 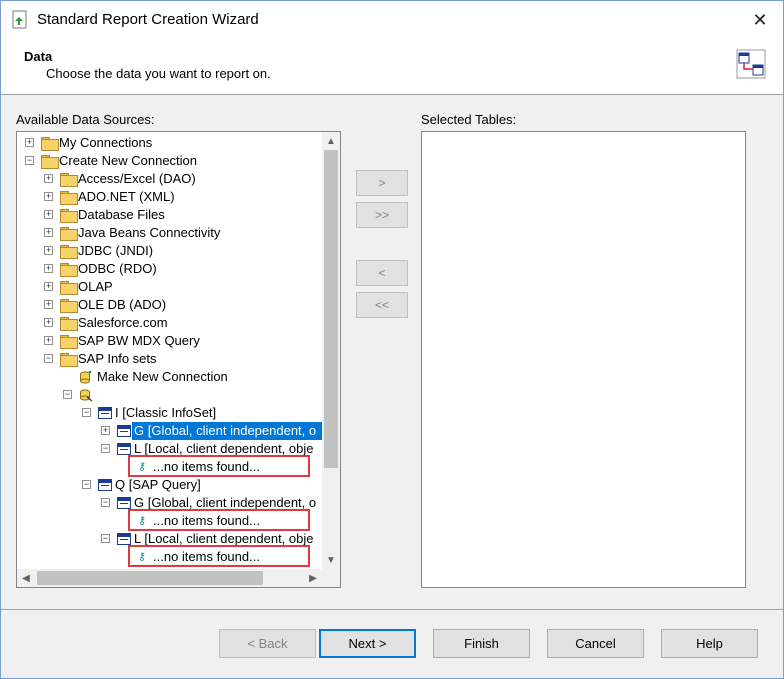 I want to click on scroll-left-icon: ◀, so click(x=26, y=578).